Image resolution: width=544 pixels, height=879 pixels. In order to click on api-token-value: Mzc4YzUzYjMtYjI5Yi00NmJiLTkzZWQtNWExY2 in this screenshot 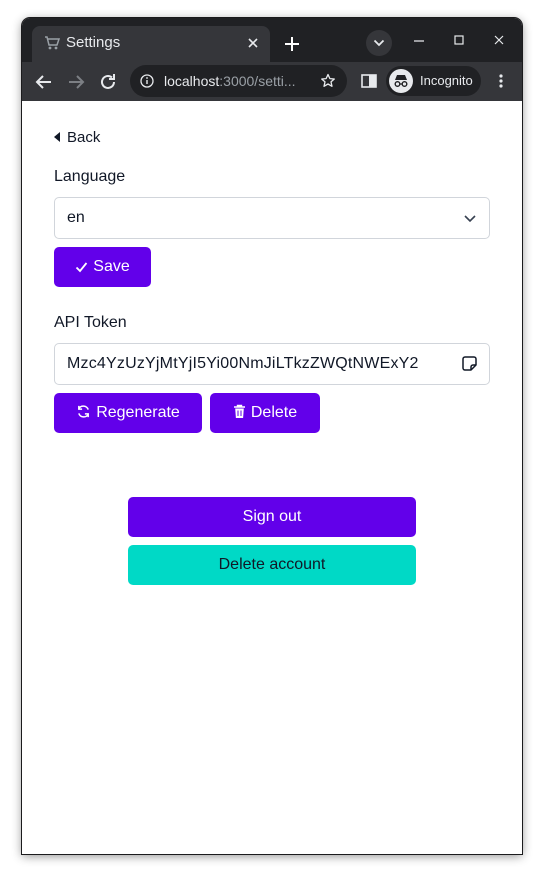, I will do `click(243, 363)`.